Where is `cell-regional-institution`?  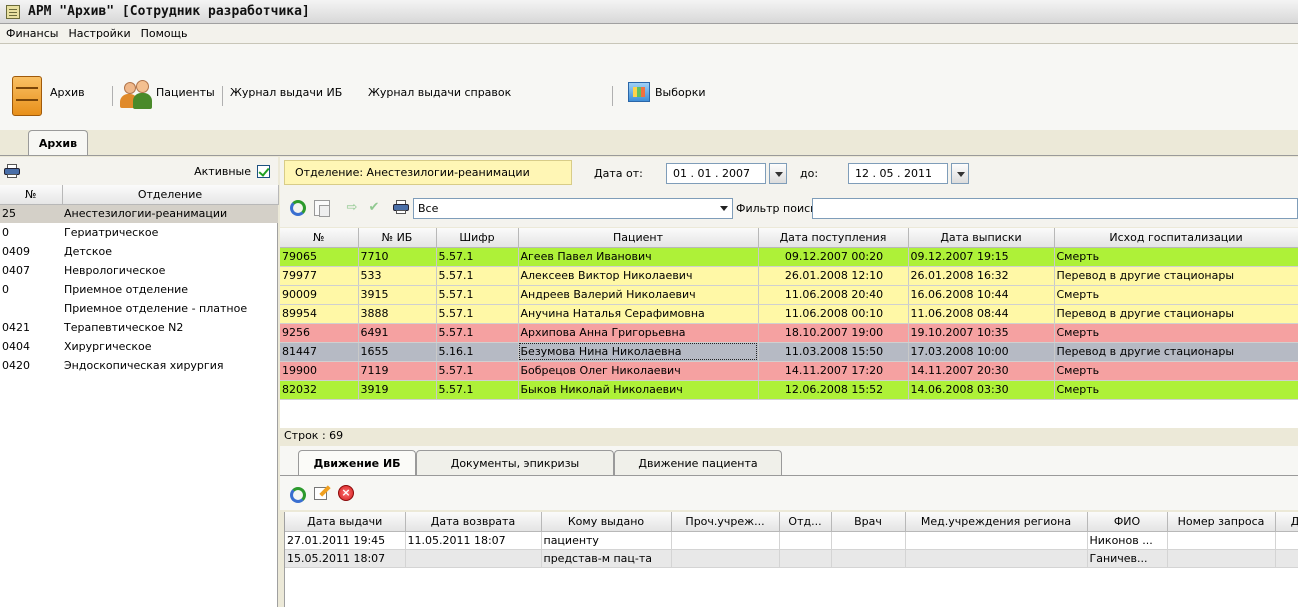
cell-regional-institution is located at coordinates (996, 558).